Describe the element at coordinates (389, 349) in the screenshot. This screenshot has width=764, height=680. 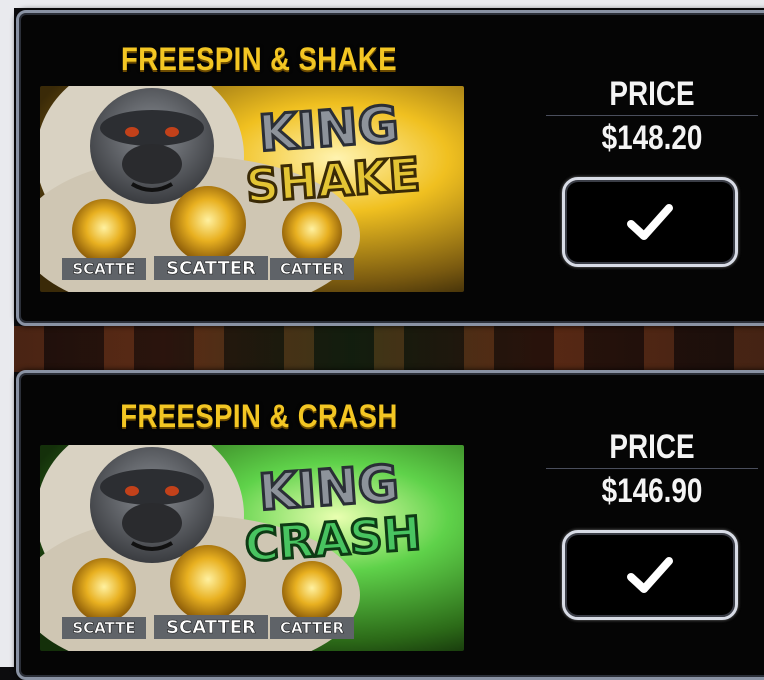
I see `background-reel-strip` at that location.